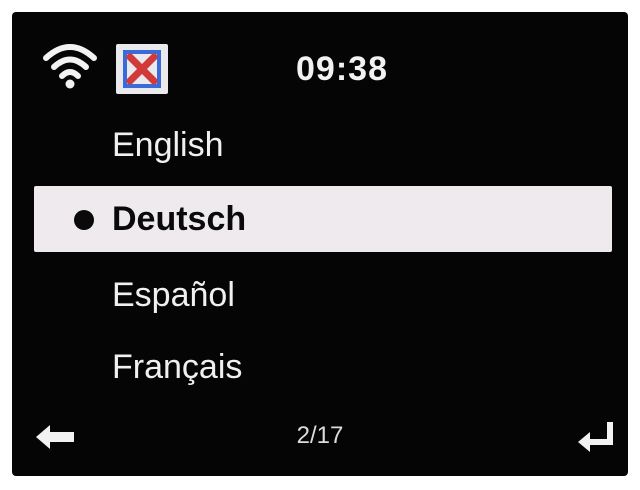  I want to click on arrow-left-icon, so click(56, 437).